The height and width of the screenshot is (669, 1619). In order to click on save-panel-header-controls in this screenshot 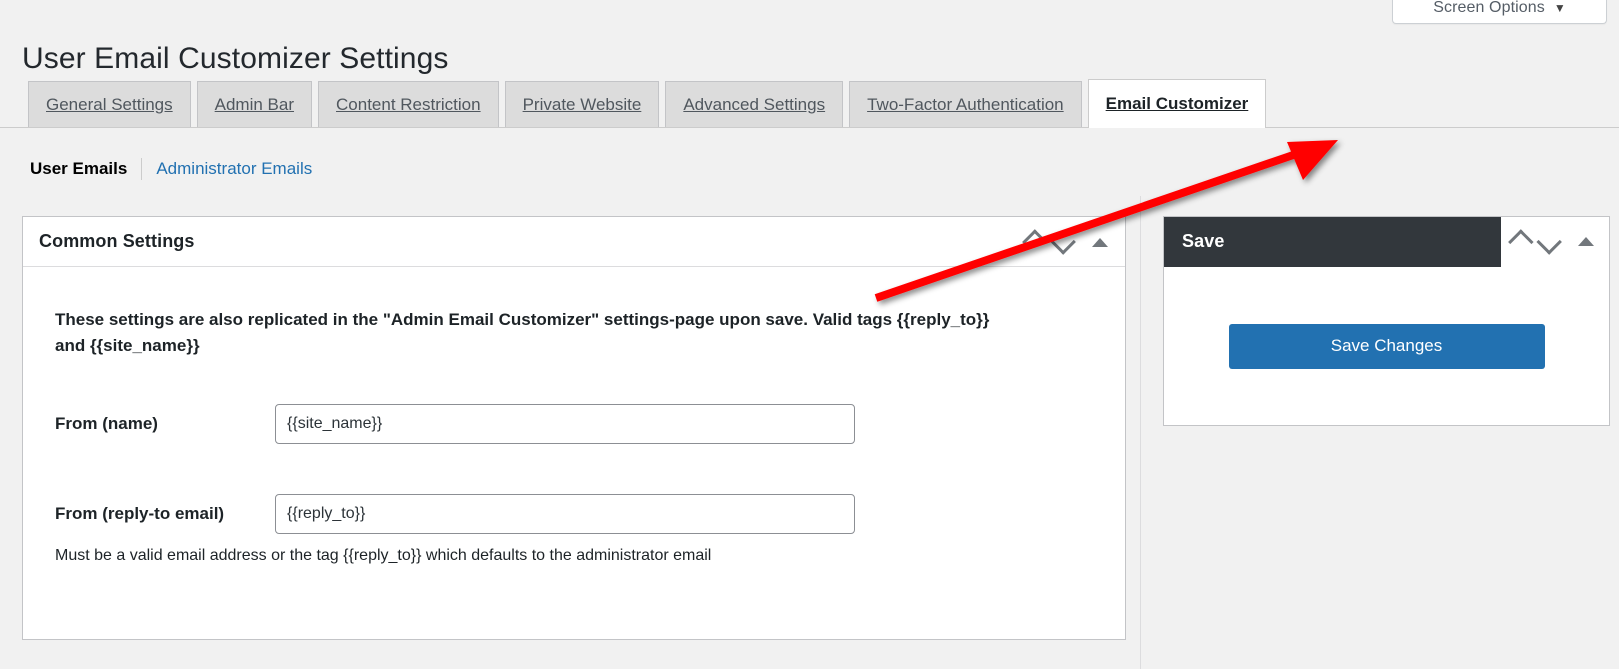, I will do `click(1555, 241)`.